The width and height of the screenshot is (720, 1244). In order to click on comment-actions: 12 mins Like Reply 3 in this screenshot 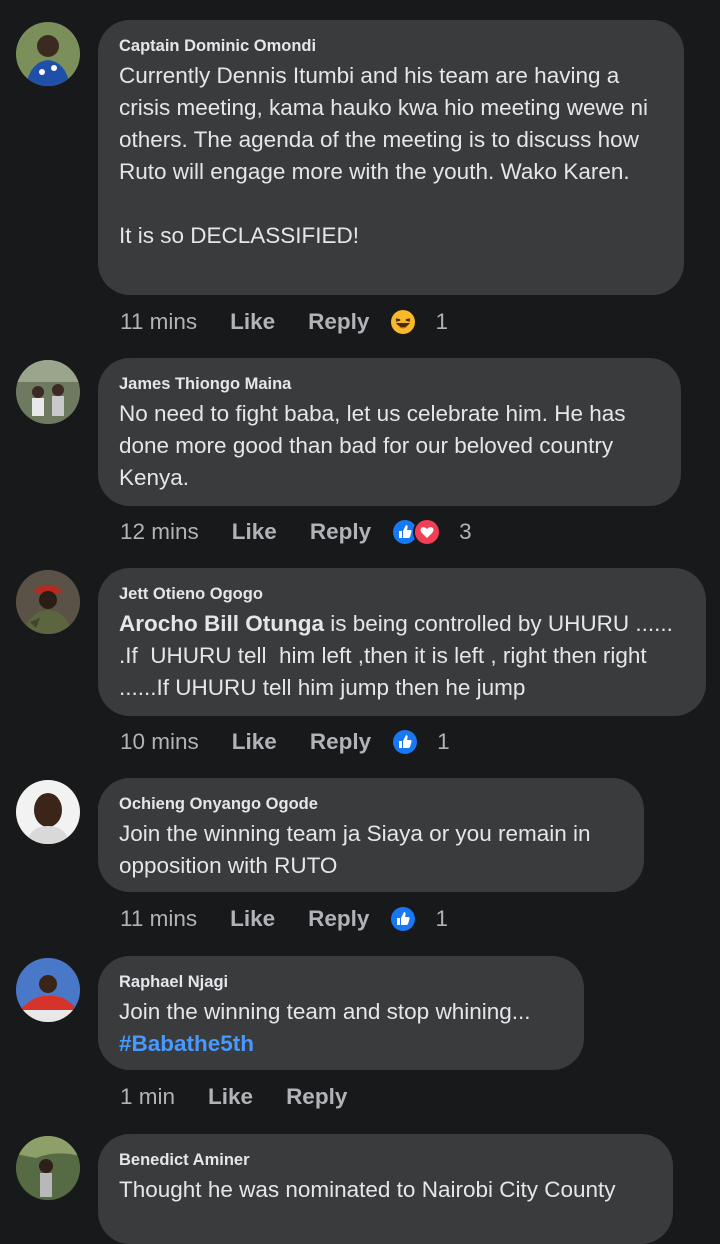, I will do `click(296, 532)`.